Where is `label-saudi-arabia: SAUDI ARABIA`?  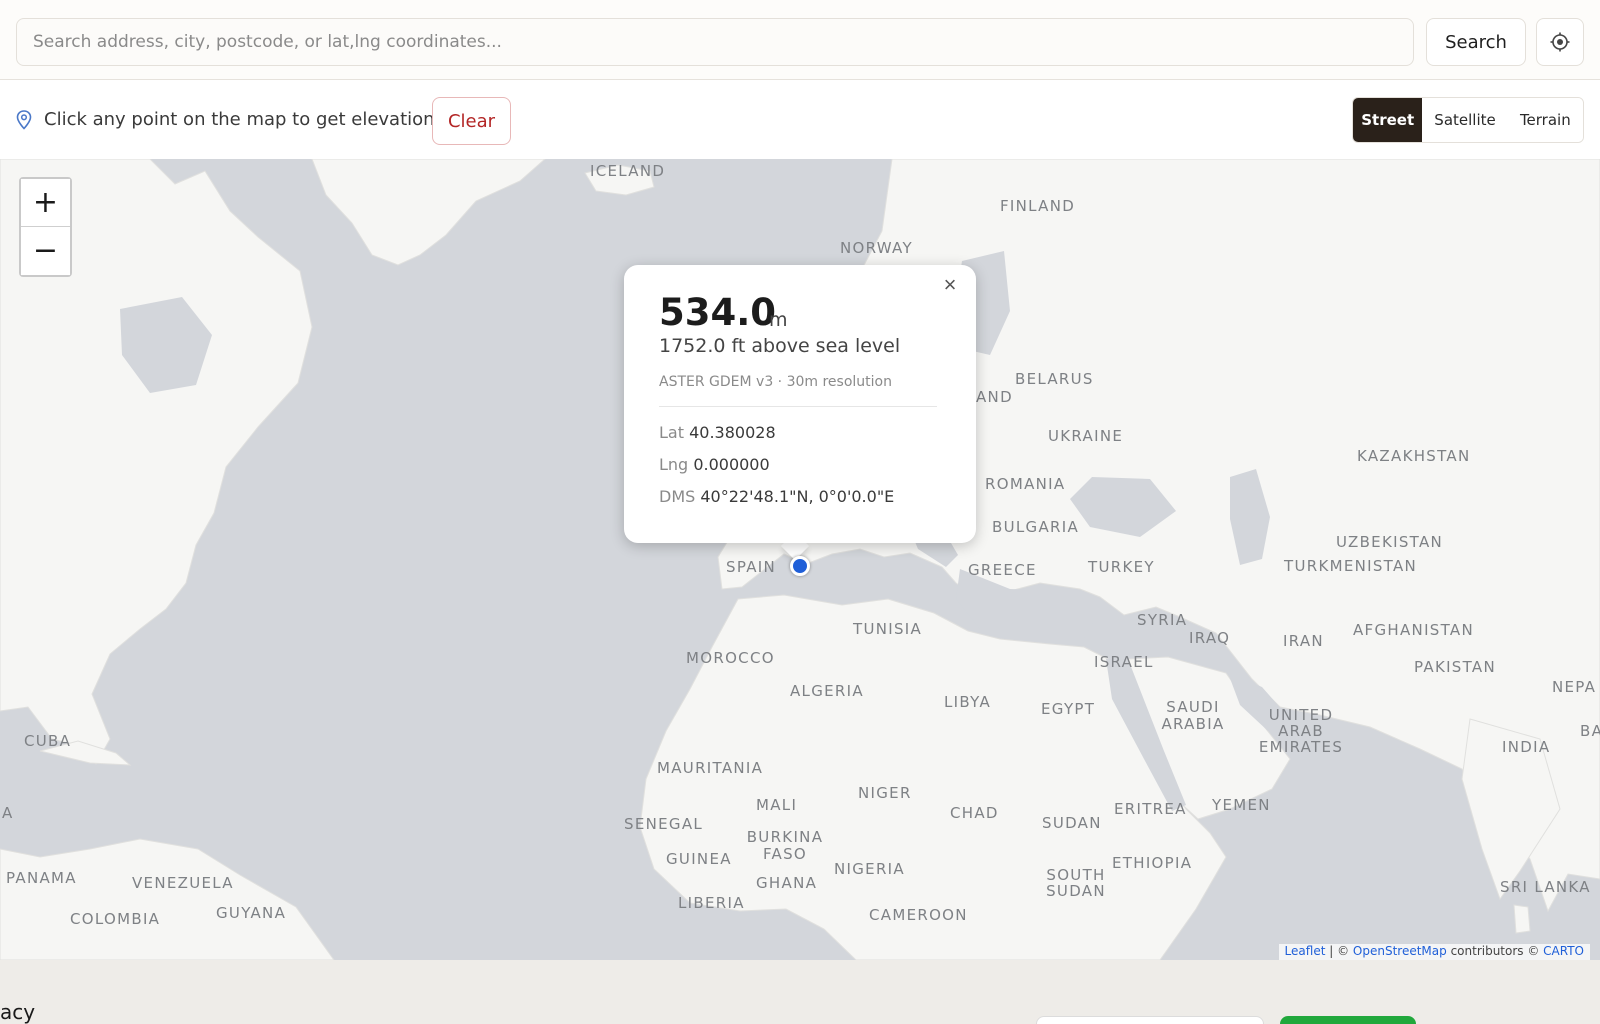 label-saudi-arabia: SAUDI ARABIA is located at coordinates (1193, 715).